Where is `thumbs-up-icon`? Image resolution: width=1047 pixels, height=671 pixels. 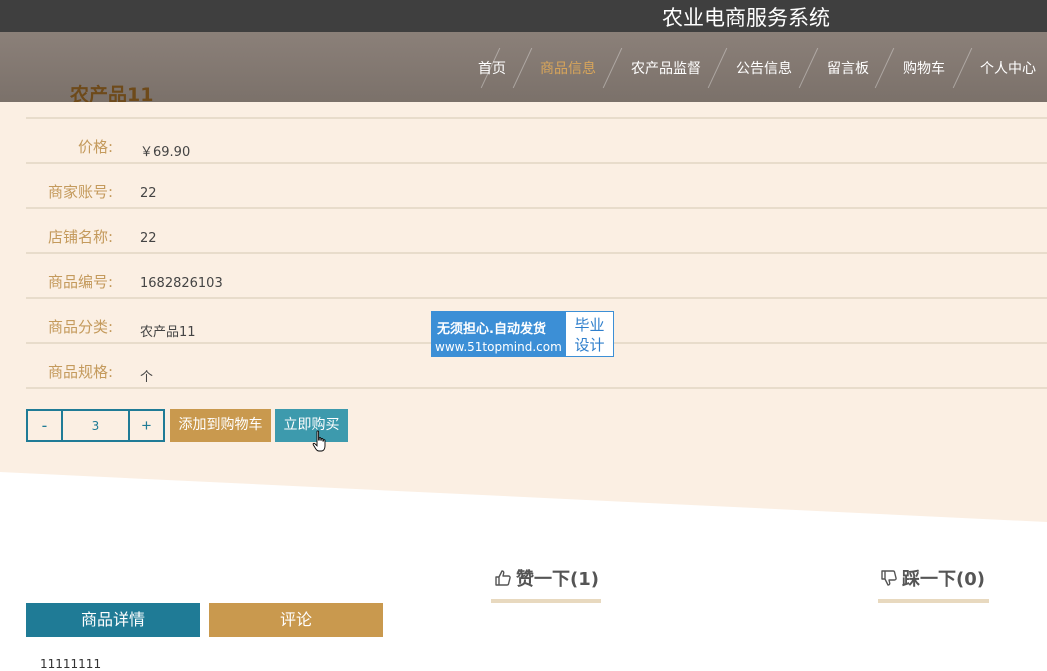 thumbs-up-icon is located at coordinates (503, 578).